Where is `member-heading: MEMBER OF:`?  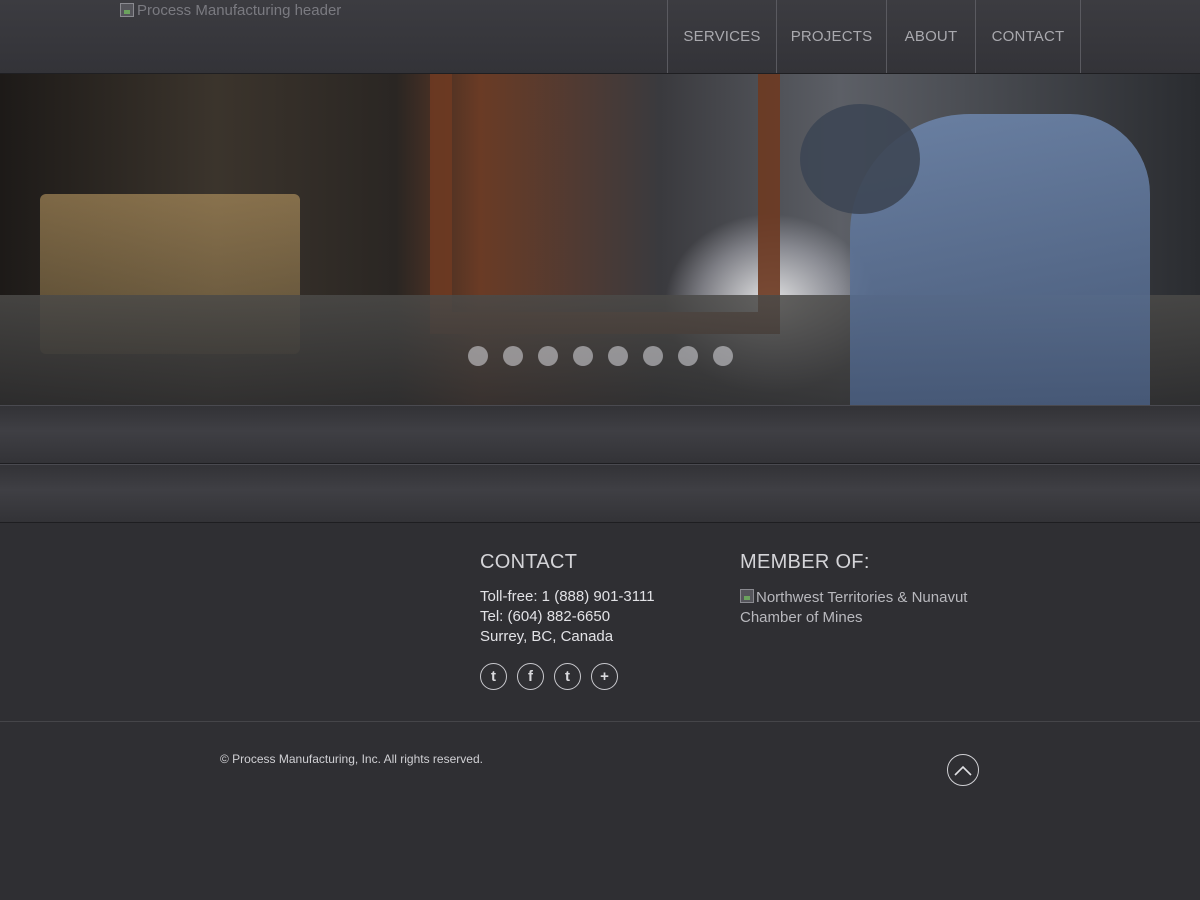
member-heading: MEMBER OF: is located at coordinates (805, 562).